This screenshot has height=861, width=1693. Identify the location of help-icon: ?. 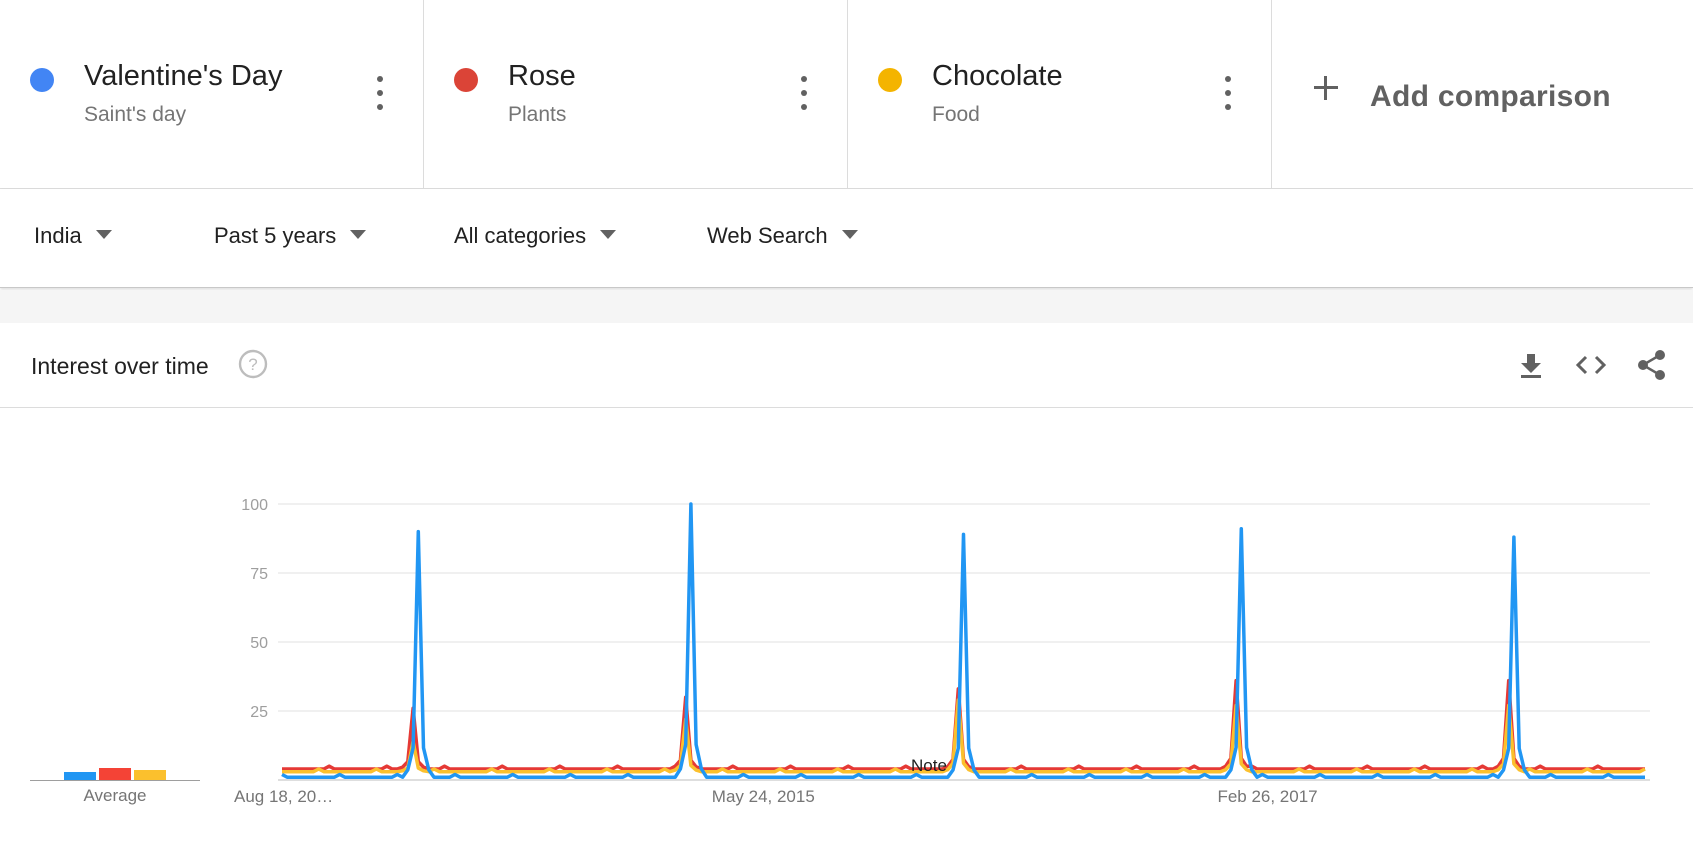
(253, 364).